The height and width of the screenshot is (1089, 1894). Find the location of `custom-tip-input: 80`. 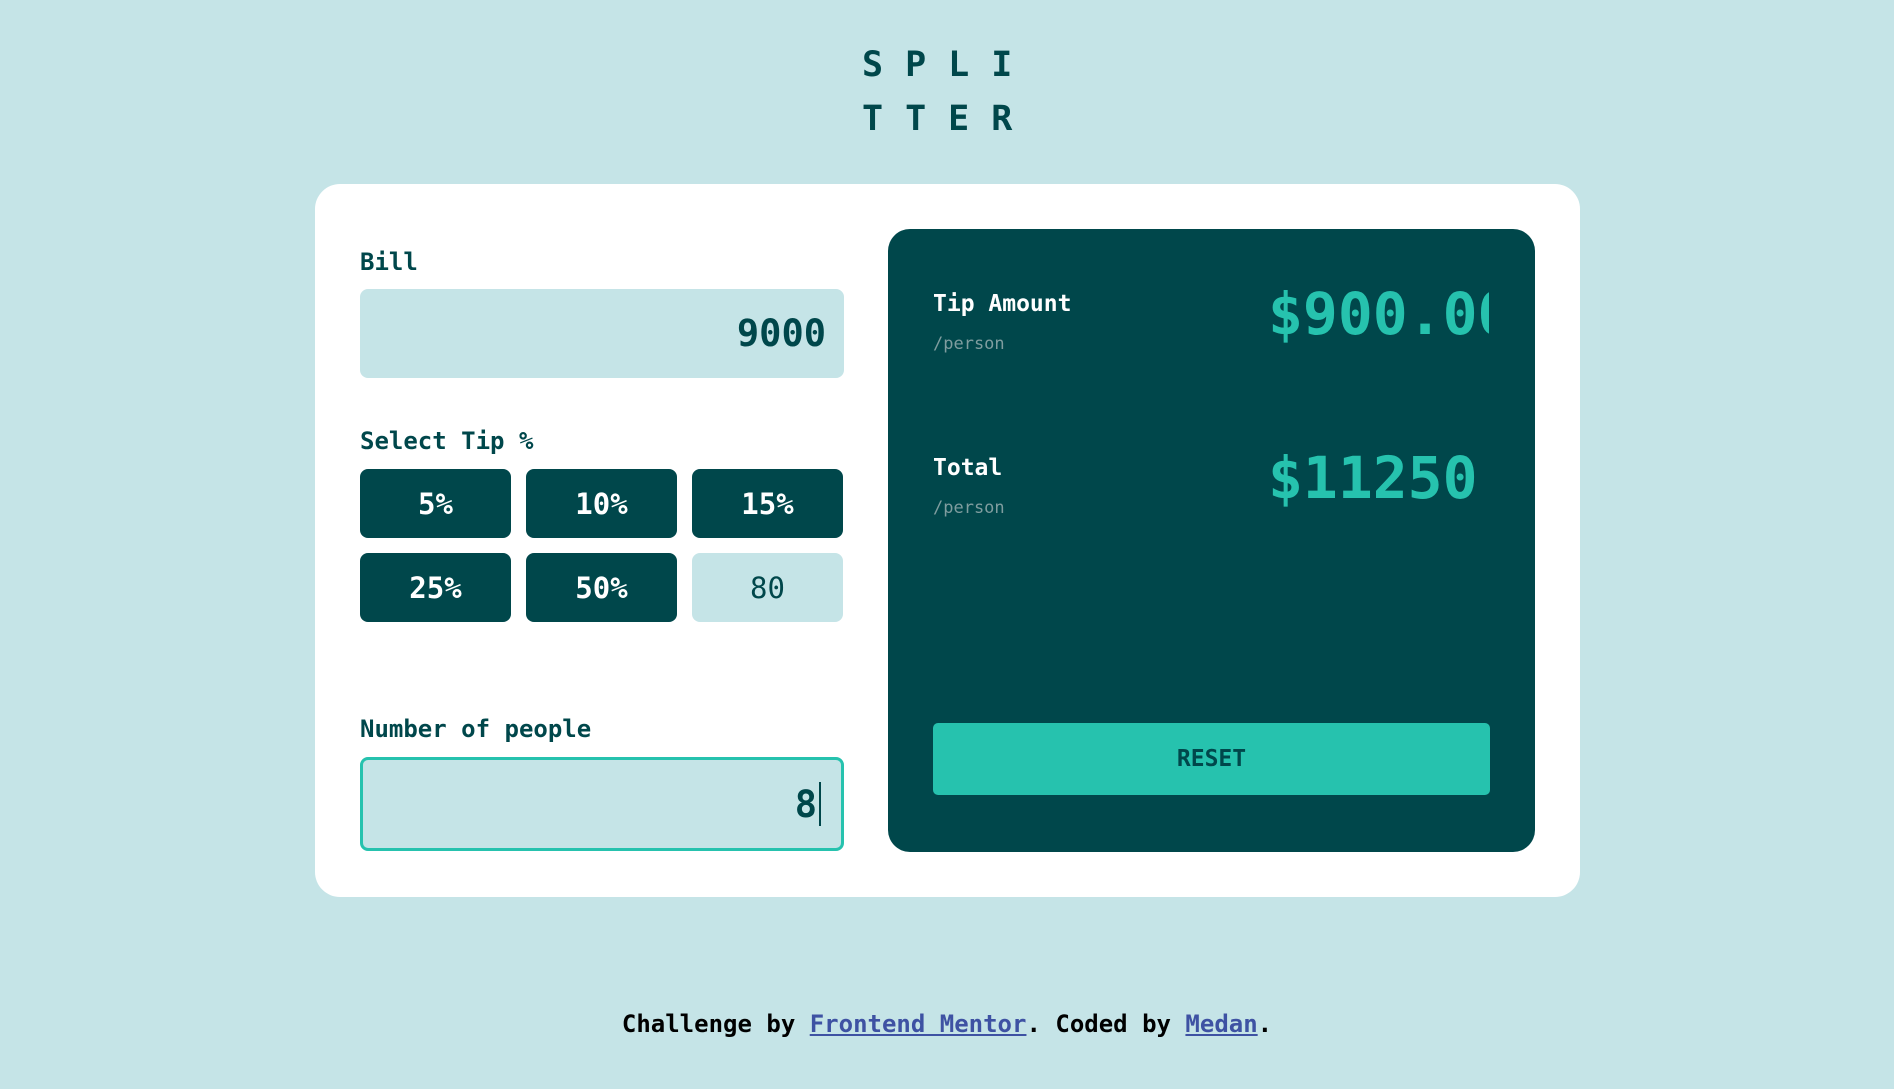

custom-tip-input: 80 is located at coordinates (767, 587).